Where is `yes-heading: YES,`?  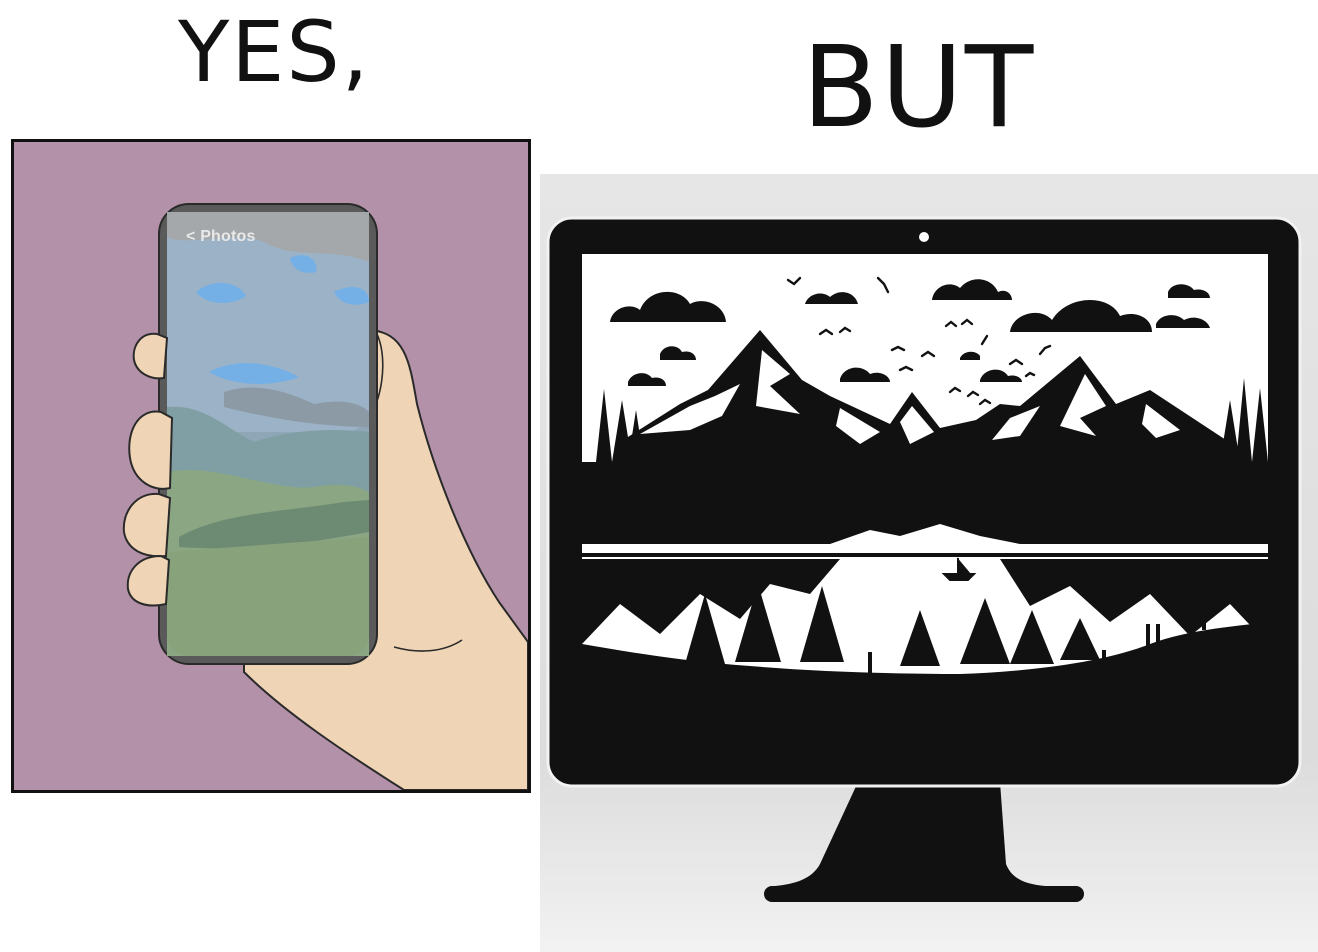 yes-heading: YES, is located at coordinates (274, 52).